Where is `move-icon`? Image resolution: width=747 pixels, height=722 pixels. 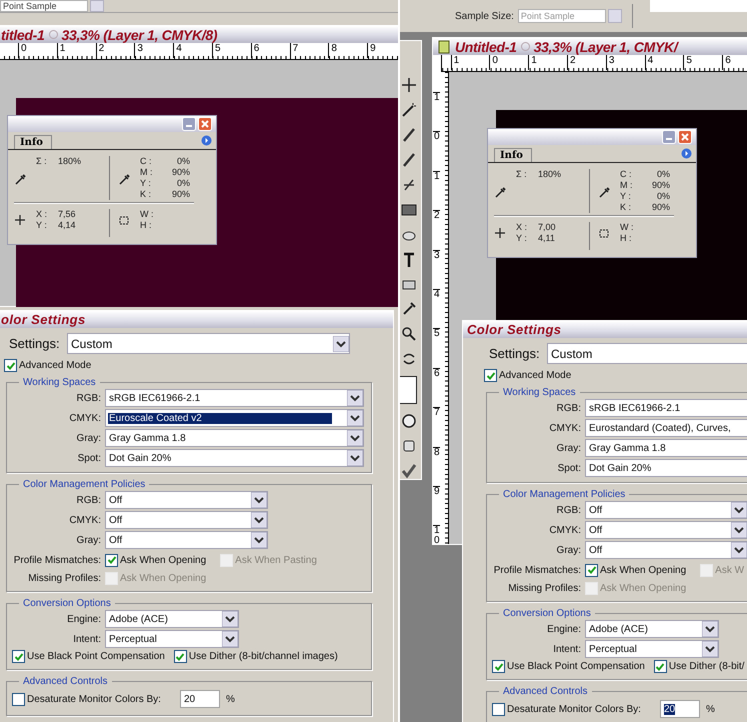 move-icon is located at coordinates (409, 85).